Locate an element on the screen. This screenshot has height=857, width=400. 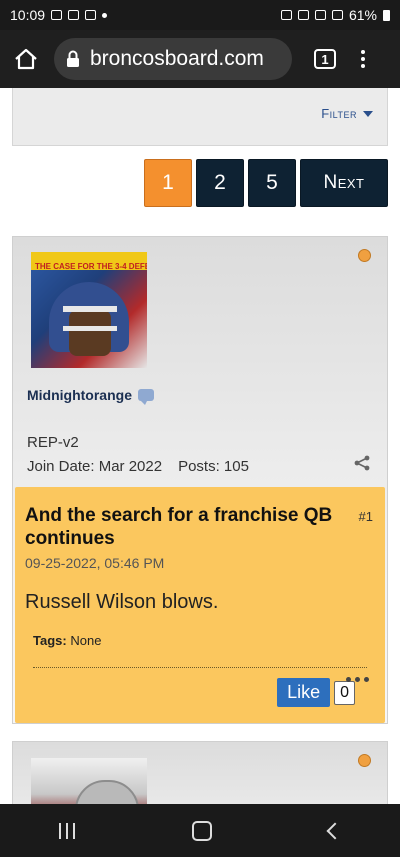
post-date: 09-25-2022, 05:46 PM is located at coordinates (95, 563).